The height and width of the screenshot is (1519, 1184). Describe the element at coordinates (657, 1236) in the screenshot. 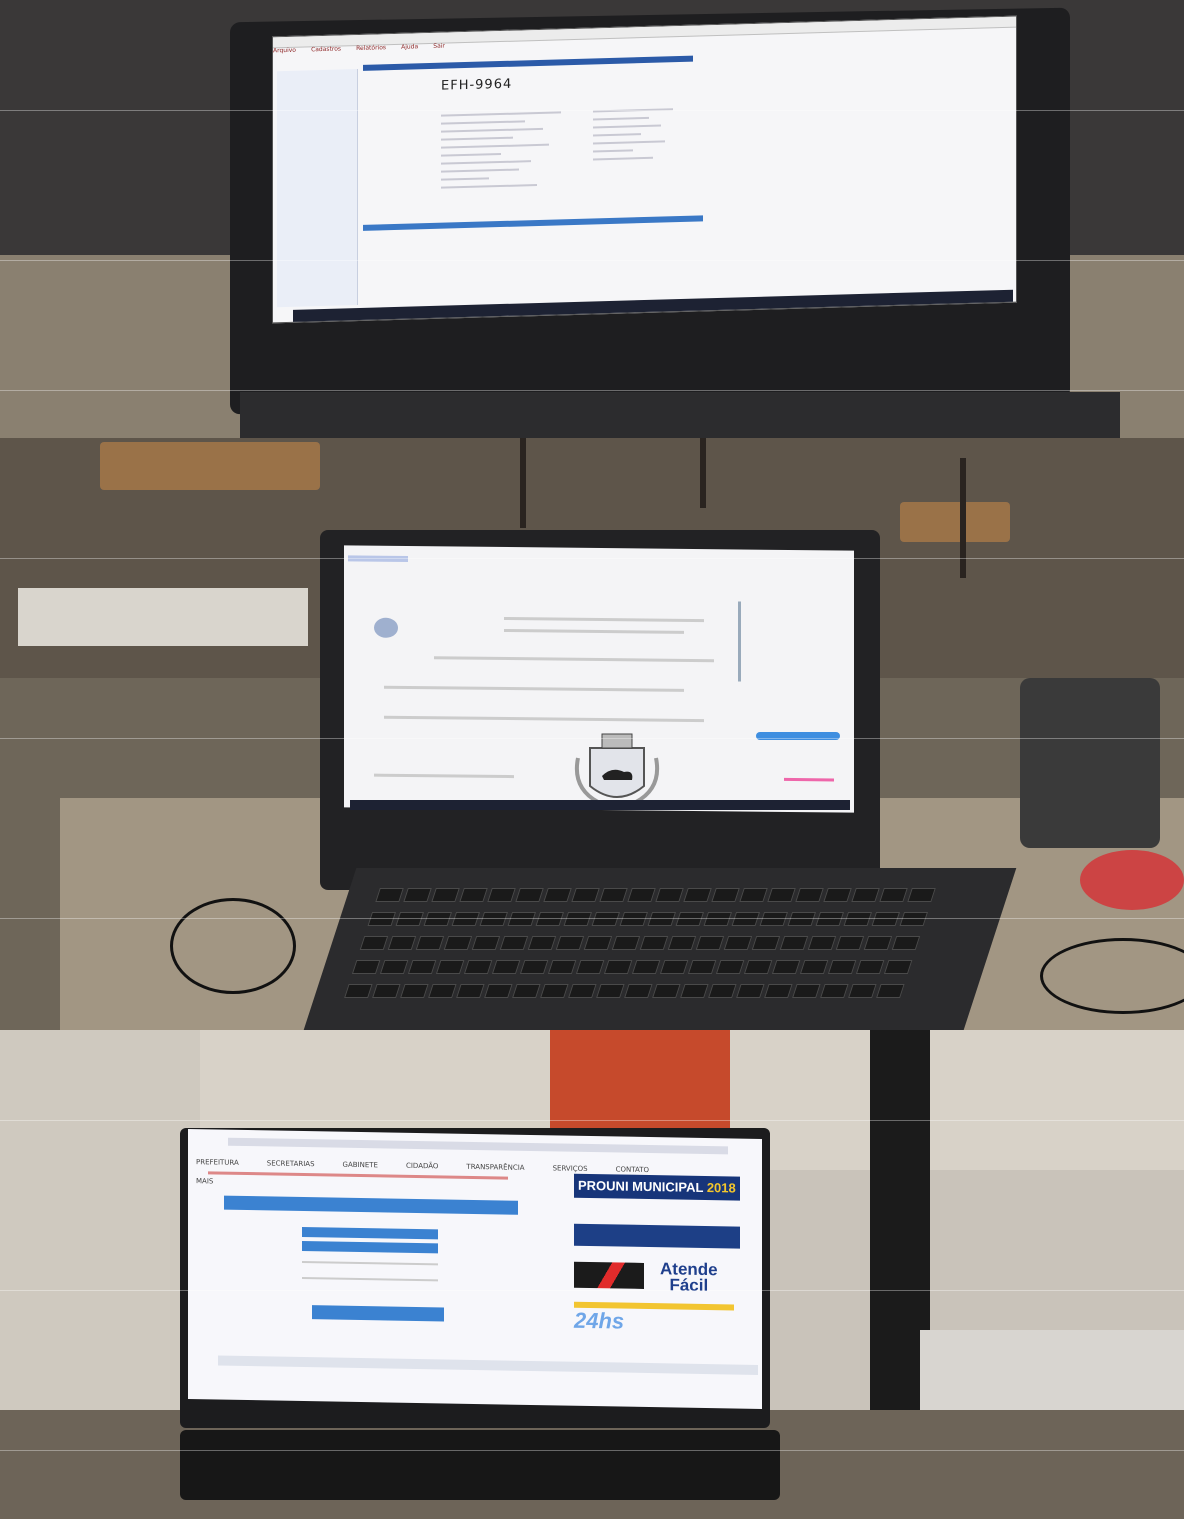

I see `ad-banner-dark` at that location.